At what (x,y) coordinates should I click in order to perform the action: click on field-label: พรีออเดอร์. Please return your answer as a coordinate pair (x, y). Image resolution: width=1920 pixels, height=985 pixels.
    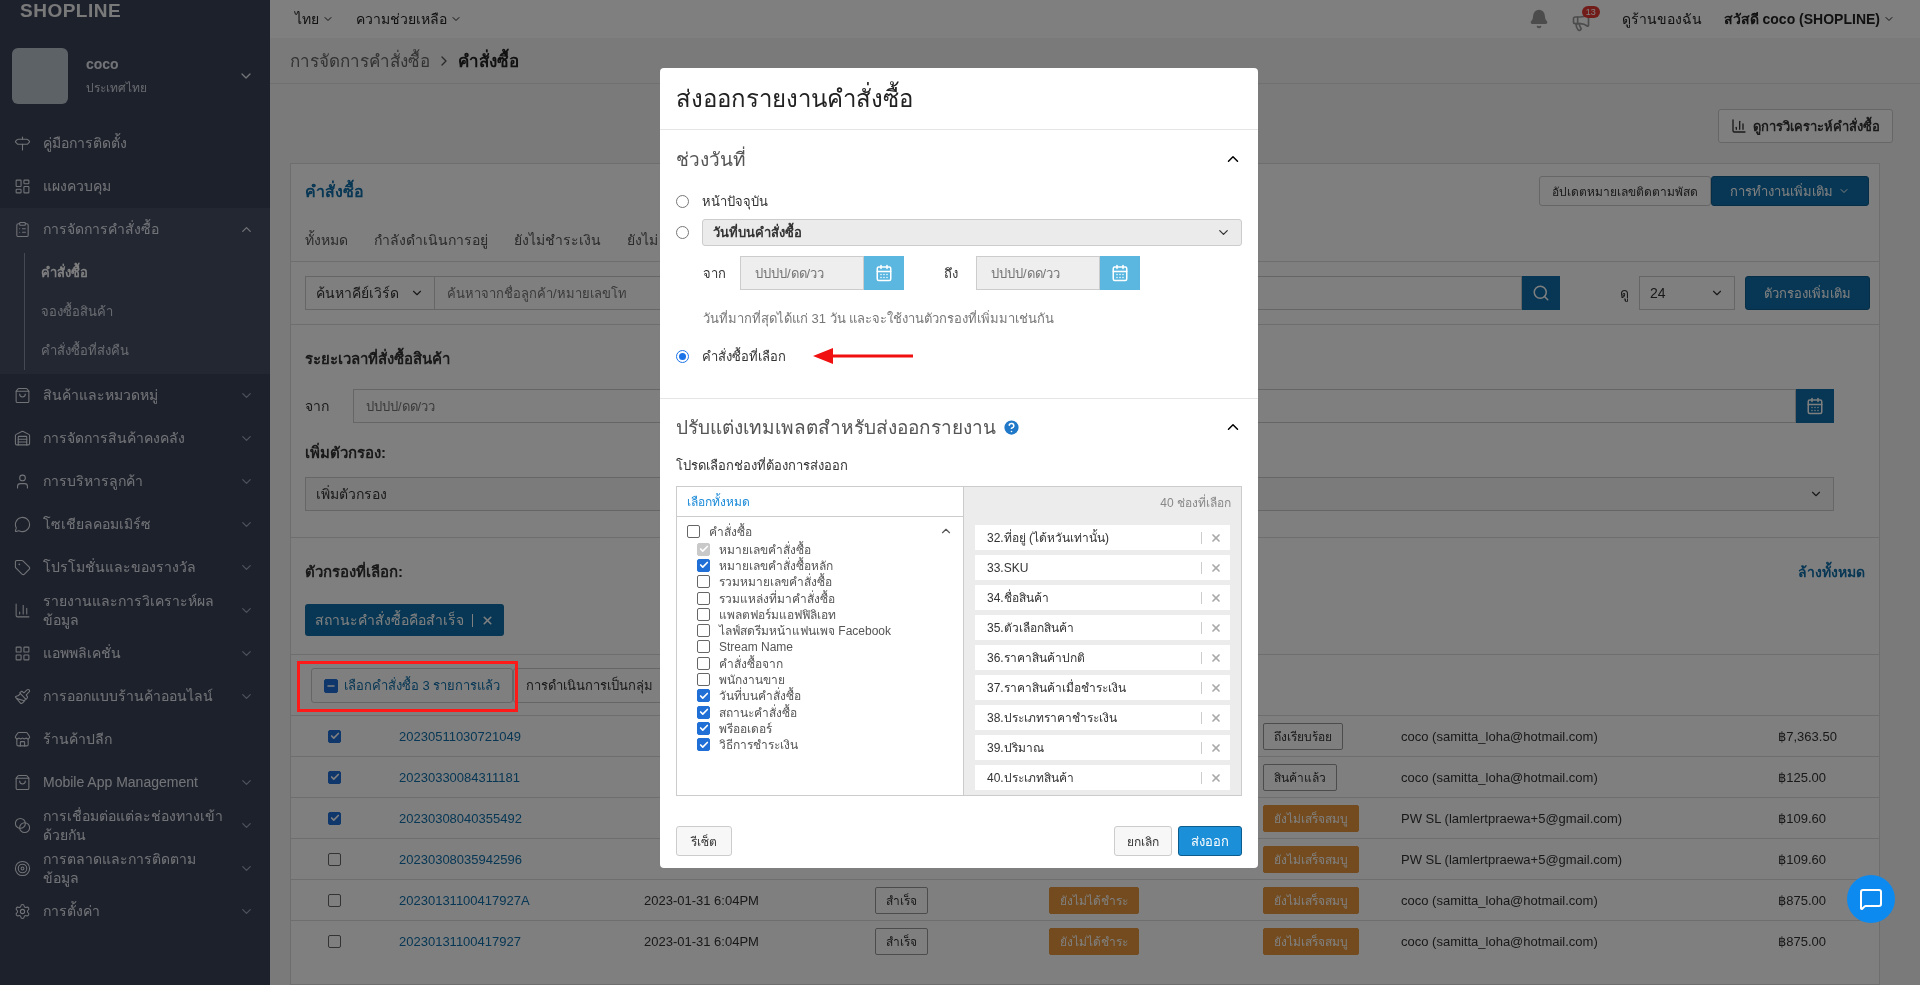
    Looking at the image, I should click on (745, 729).